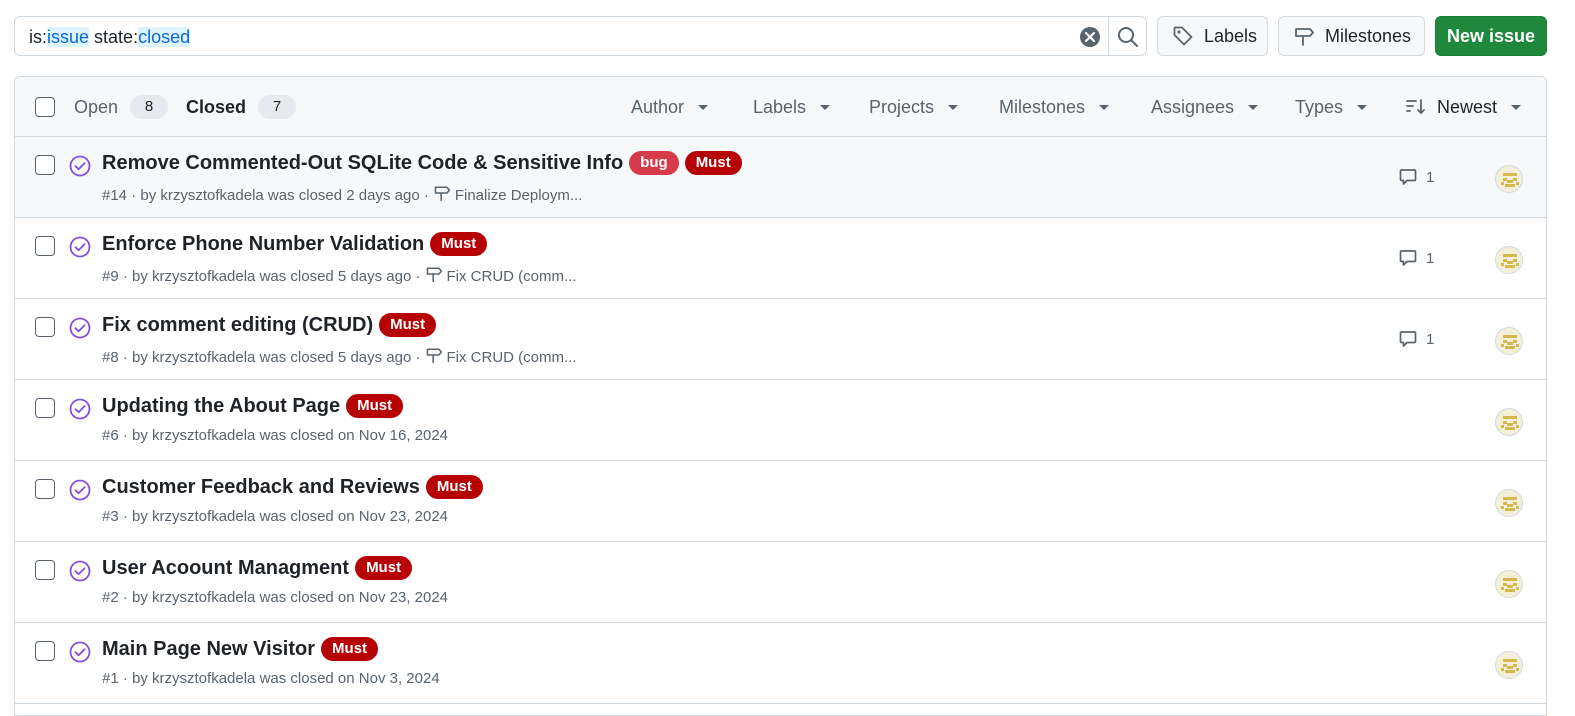 The image size is (1575, 716). What do you see at coordinates (1054, 107) in the screenshot?
I see `milestones-filter: Milestones` at bounding box center [1054, 107].